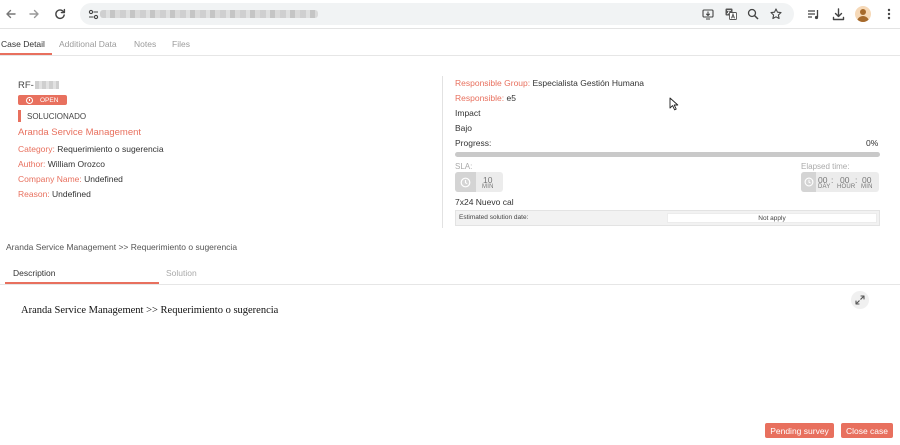 This screenshot has width=900, height=445. I want to click on url-text-redacted, so click(209, 14).